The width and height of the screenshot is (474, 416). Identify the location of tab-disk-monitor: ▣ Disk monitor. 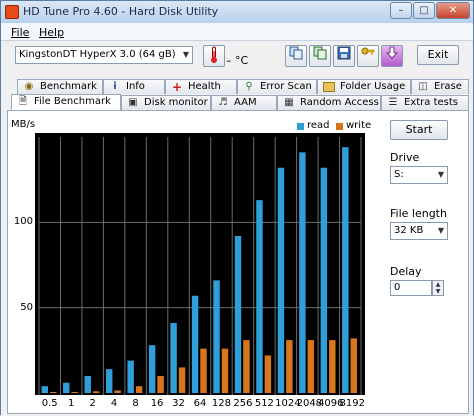
(166, 102).